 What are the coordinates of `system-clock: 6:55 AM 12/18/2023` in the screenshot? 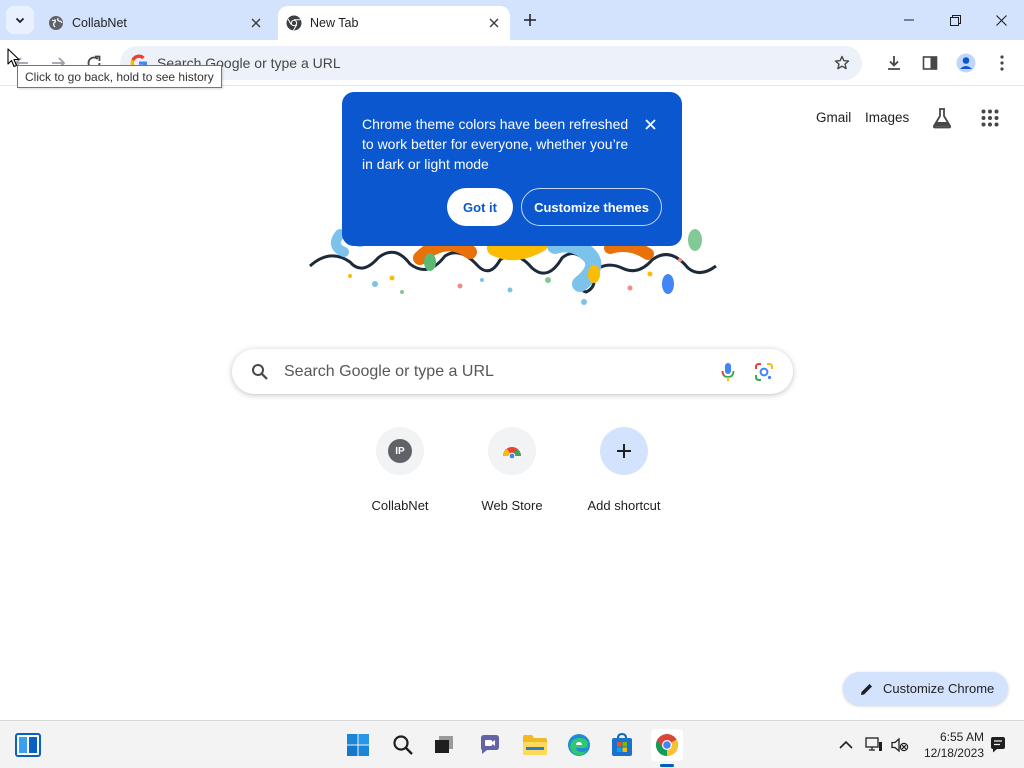 It's located at (951, 745).